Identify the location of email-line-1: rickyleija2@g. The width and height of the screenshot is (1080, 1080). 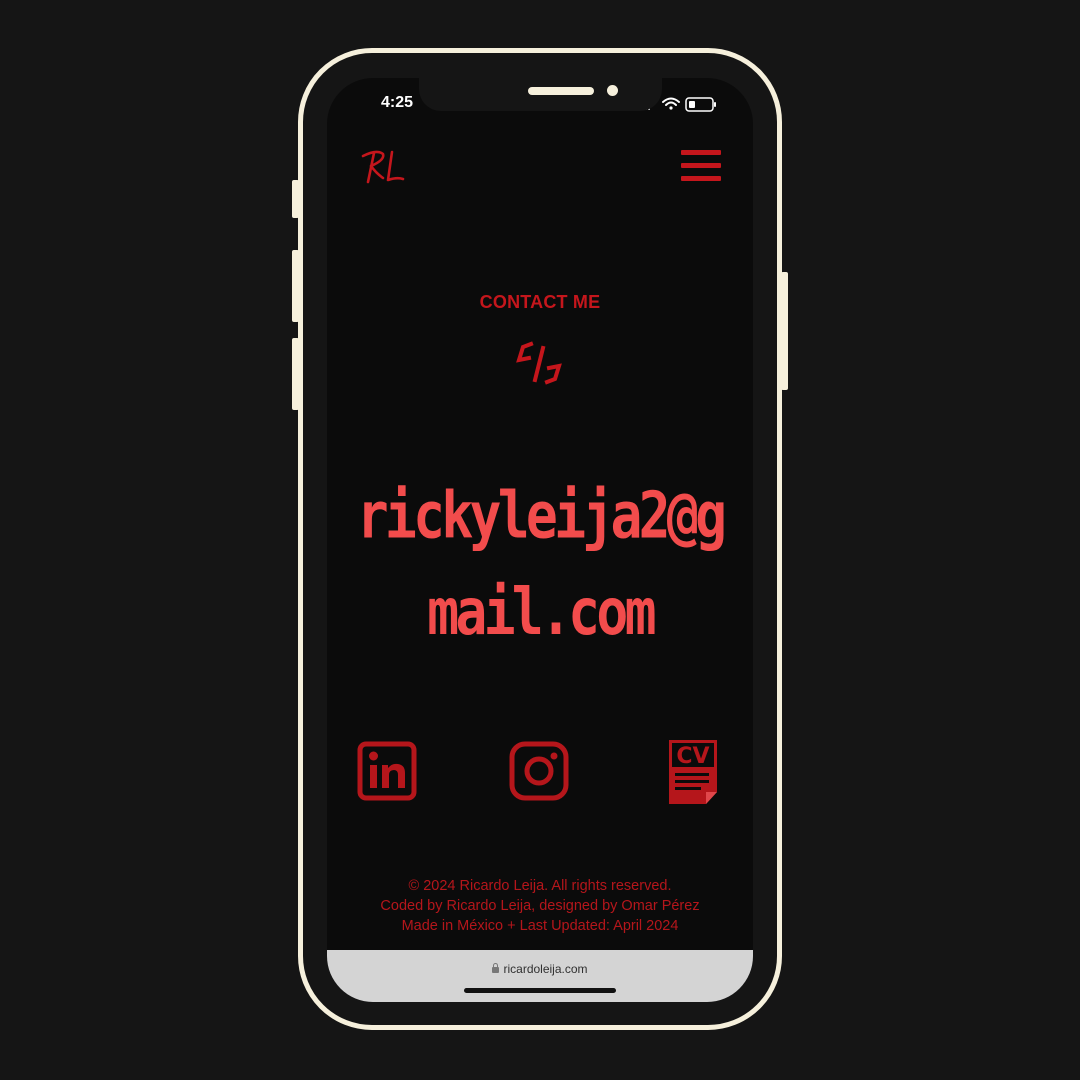
(541, 516).